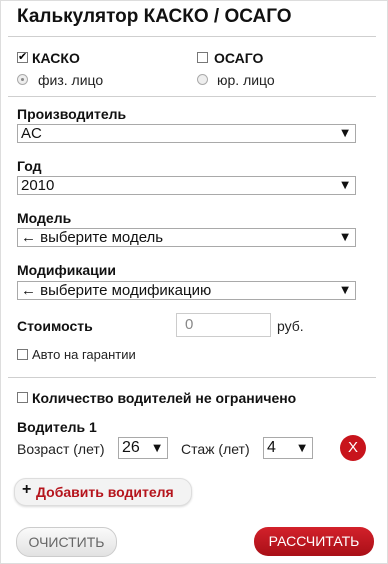 The height and width of the screenshot is (564, 388). What do you see at coordinates (22, 397) in the screenshot?
I see `unlimited-drivers-checkbox` at bounding box center [22, 397].